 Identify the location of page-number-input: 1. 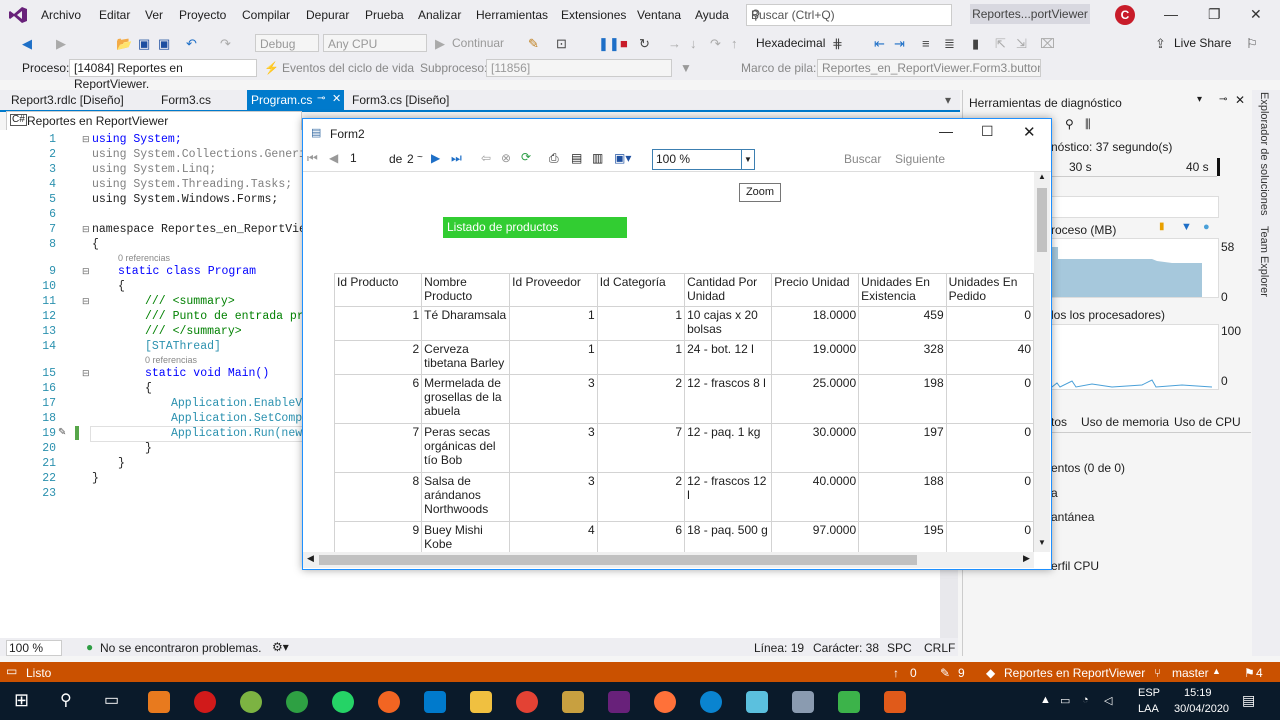
(367, 158).